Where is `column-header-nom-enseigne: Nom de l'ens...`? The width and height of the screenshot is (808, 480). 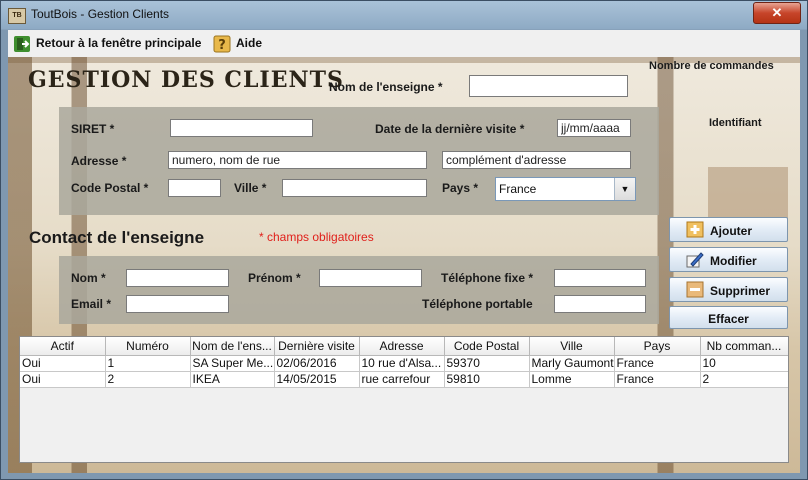
column-header-nom-enseigne: Nom de l'ens... is located at coordinates (232, 346).